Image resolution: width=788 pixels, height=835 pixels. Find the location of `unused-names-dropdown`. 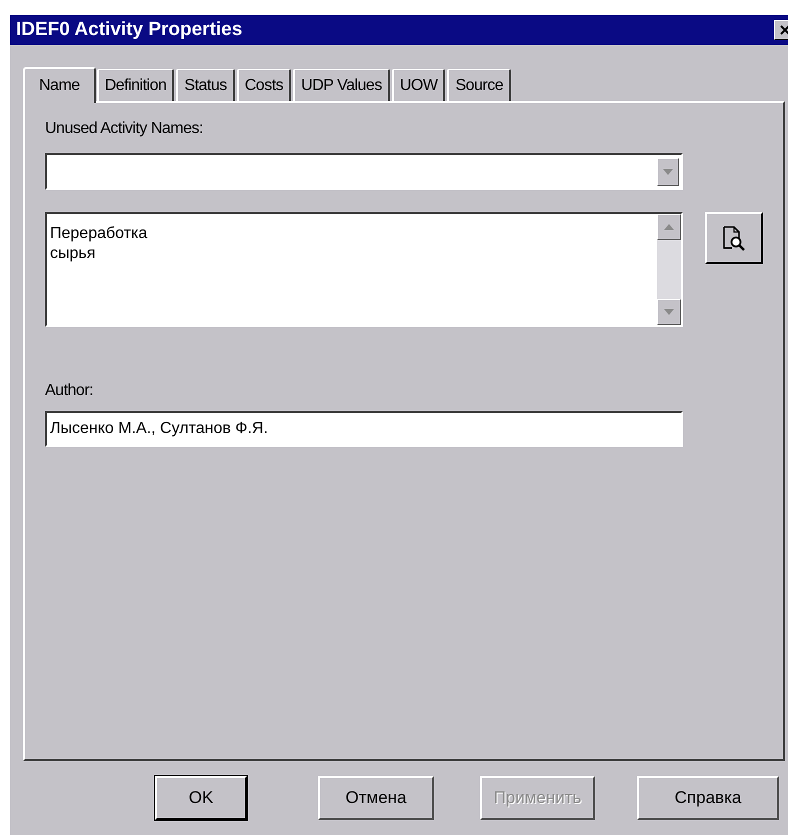

unused-names-dropdown is located at coordinates (364, 171).